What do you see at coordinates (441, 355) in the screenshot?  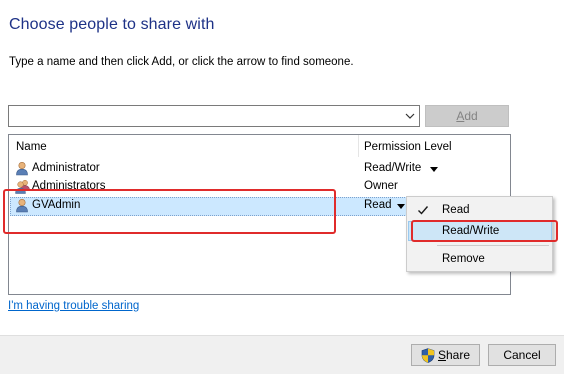 I see `share-button-accesskey: S` at bounding box center [441, 355].